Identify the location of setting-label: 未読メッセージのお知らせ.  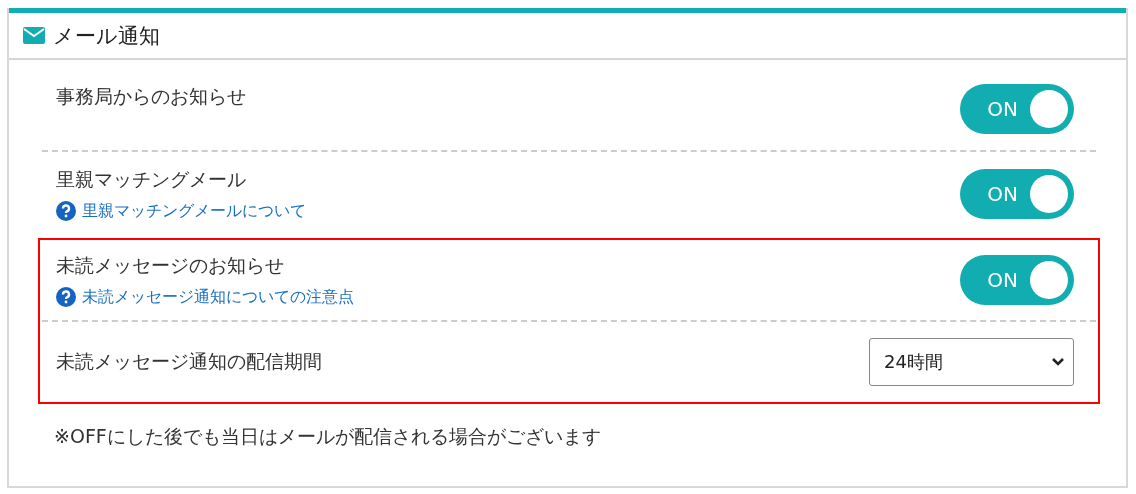
(170, 265).